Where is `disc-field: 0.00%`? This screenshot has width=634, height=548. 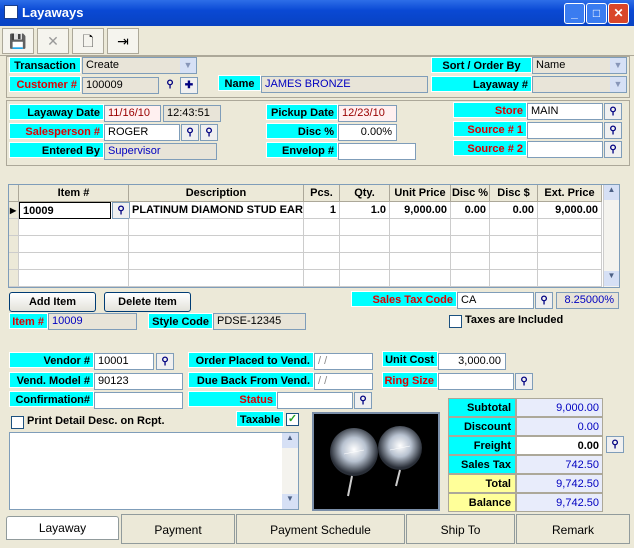
disc-field: 0.00% is located at coordinates (367, 132).